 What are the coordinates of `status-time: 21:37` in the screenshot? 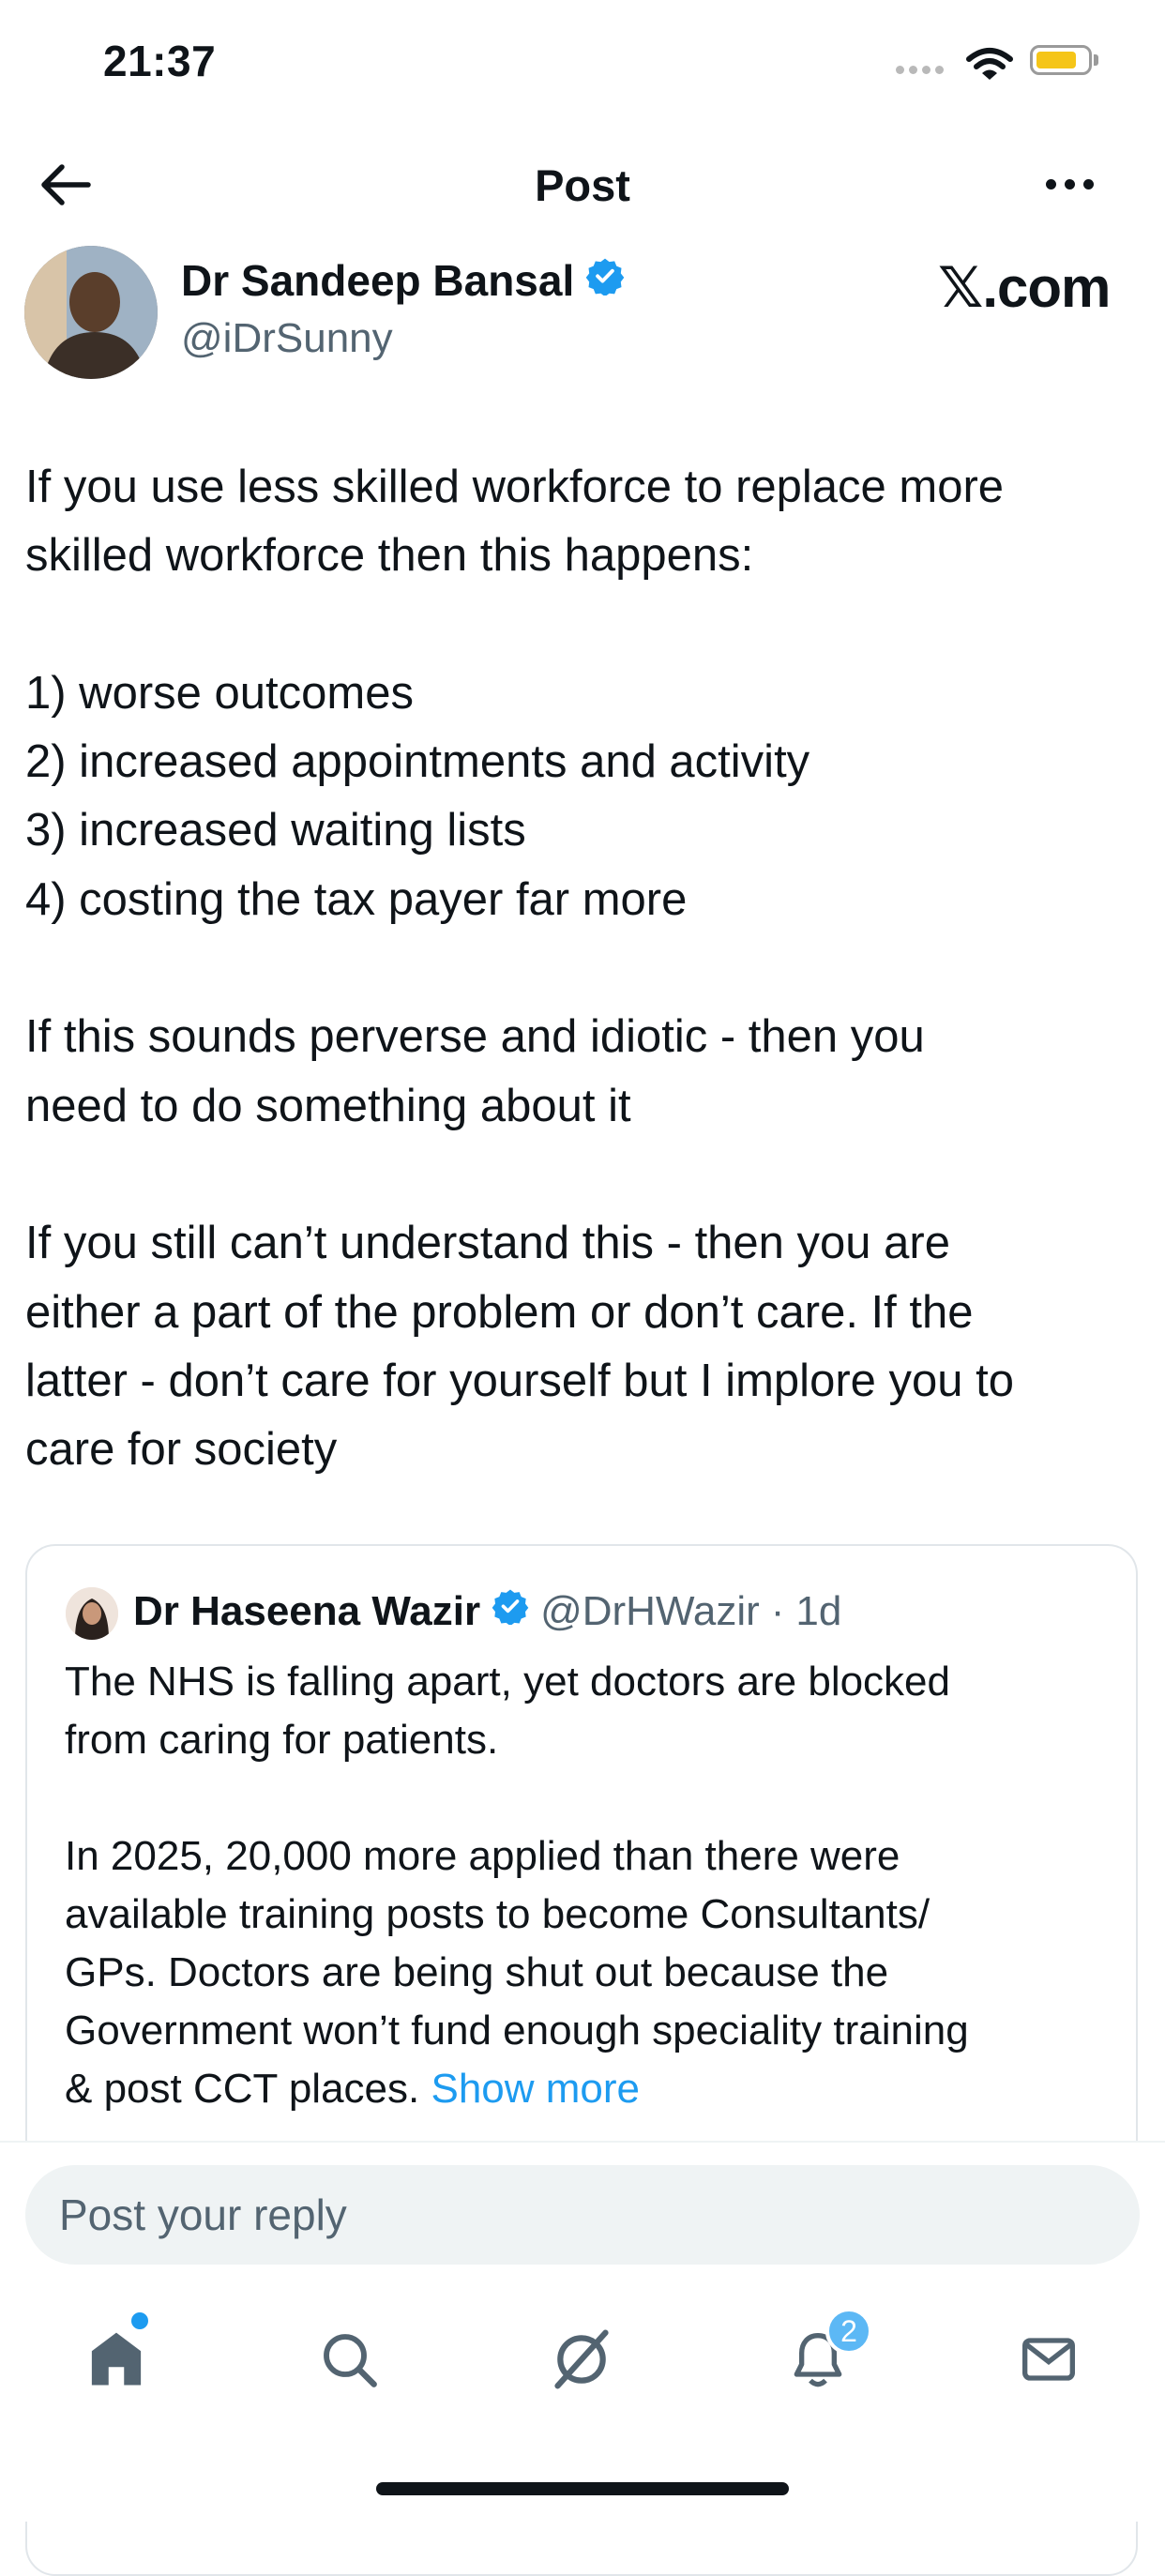 It's located at (160, 61).